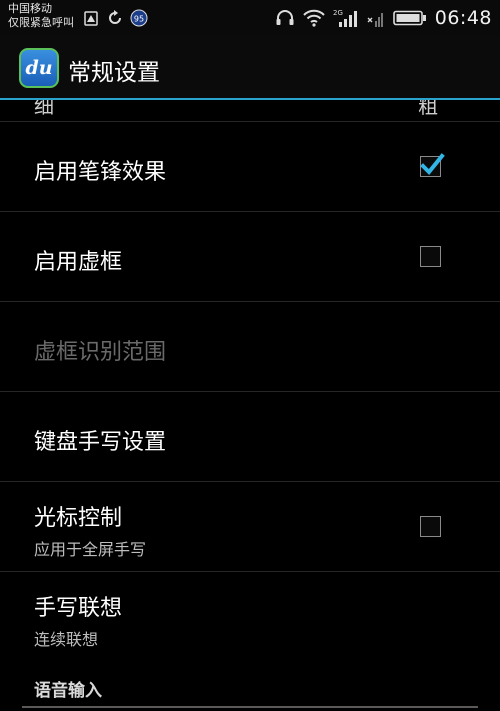 The image size is (500, 711). I want to click on list-item-label: 启用虚框, so click(78, 262).